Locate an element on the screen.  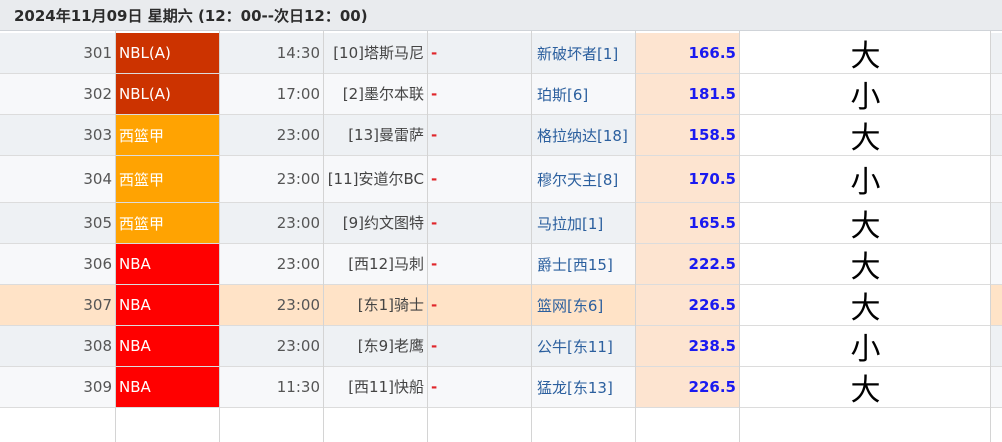
total-line: 181.5 is located at coordinates (688, 94).